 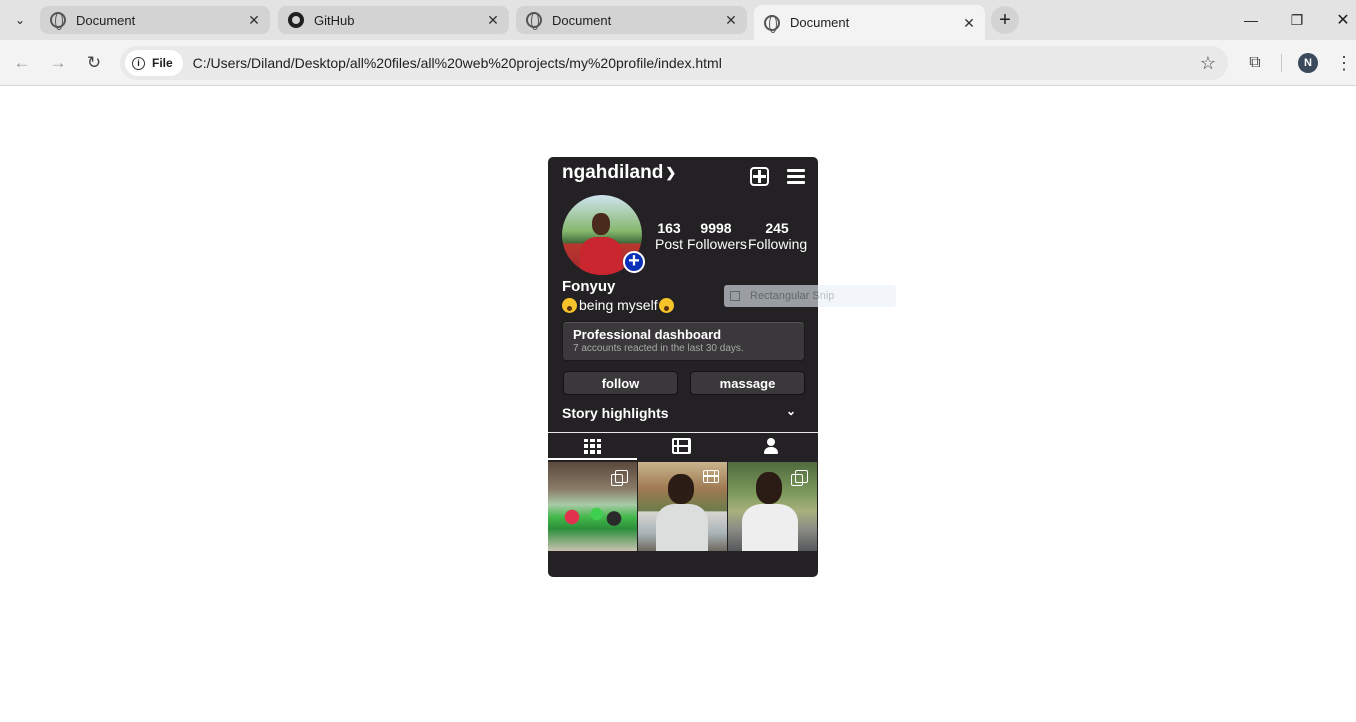 I want to click on github-icon, so click(x=296, y=20).